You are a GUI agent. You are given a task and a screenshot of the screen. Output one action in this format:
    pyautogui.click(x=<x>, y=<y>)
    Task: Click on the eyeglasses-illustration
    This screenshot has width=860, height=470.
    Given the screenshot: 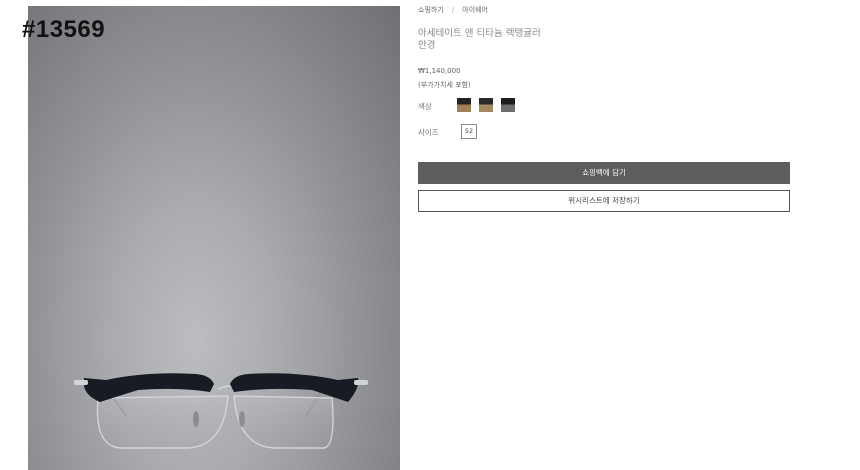 What is the action you would take?
    pyautogui.click(x=221, y=411)
    